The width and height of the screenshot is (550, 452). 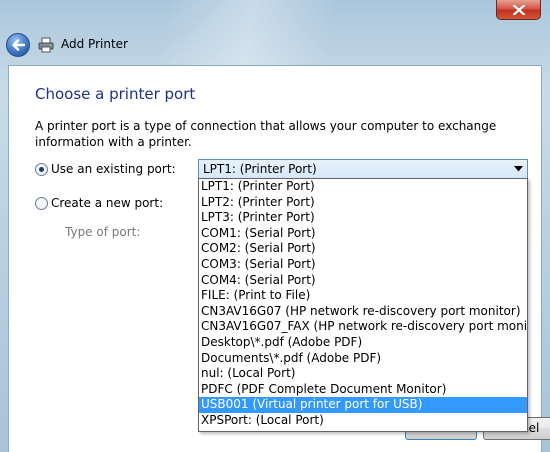 What do you see at coordinates (115, 94) in the screenshot?
I see `page-title: Choose a printer port` at bounding box center [115, 94].